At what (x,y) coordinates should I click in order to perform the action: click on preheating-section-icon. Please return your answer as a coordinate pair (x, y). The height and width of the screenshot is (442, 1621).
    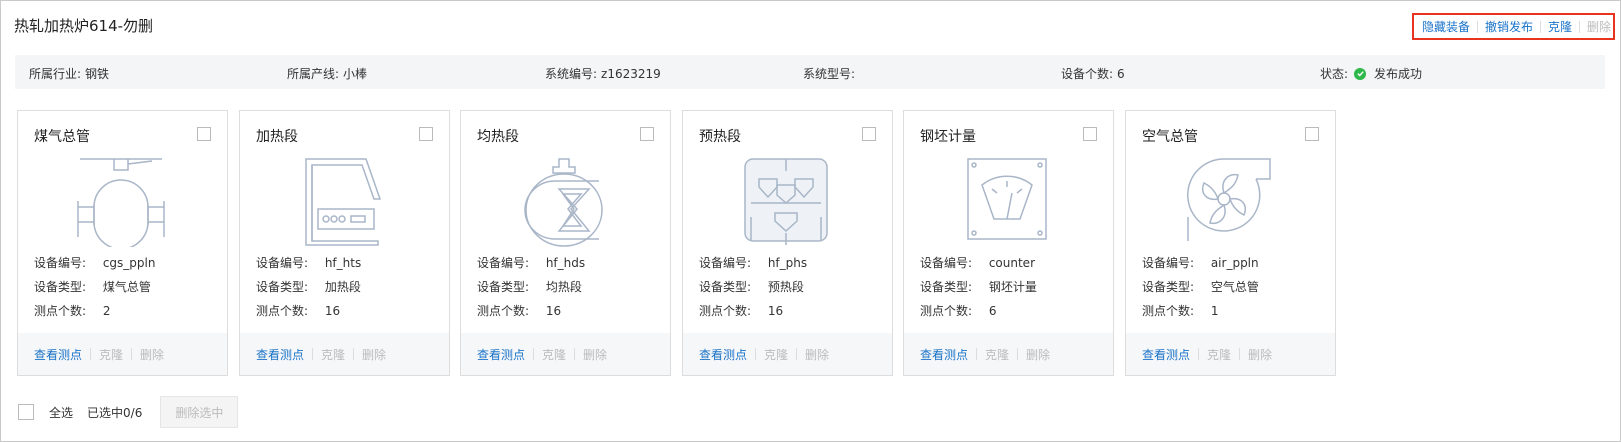
    Looking at the image, I should click on (786, 201).